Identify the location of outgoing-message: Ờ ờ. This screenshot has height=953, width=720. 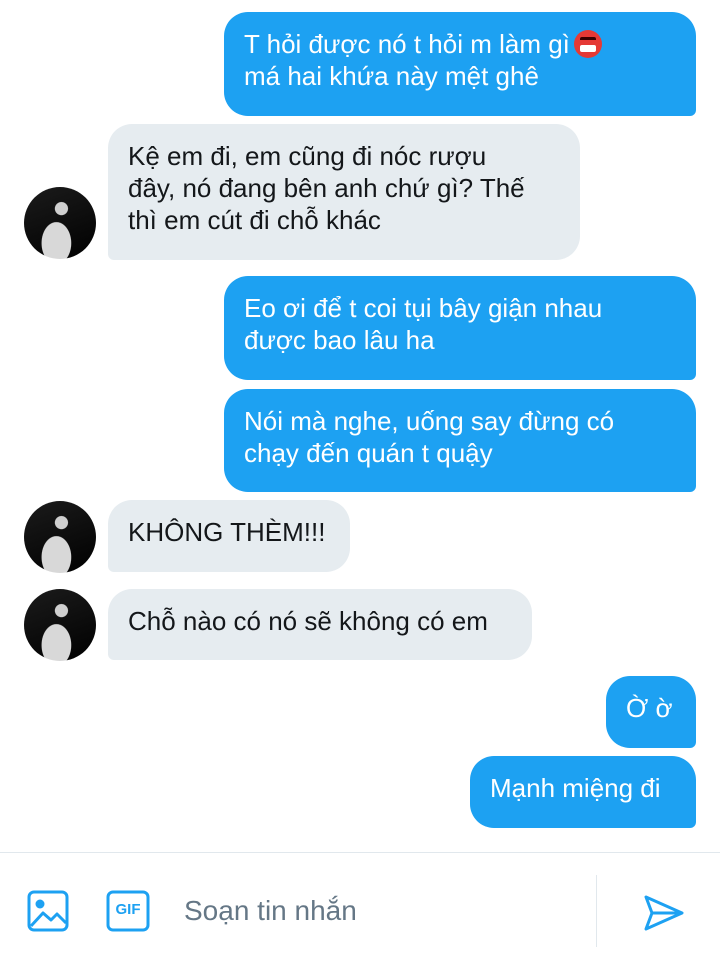
(651, 712).